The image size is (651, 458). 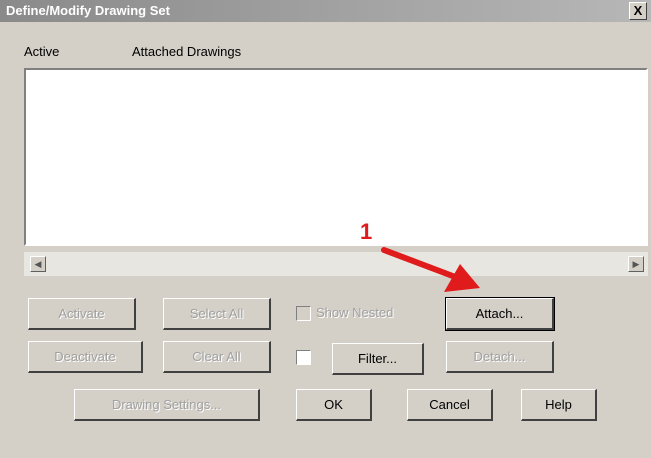 I want to click on activate-button: Activate, so click(x=82, y=314).